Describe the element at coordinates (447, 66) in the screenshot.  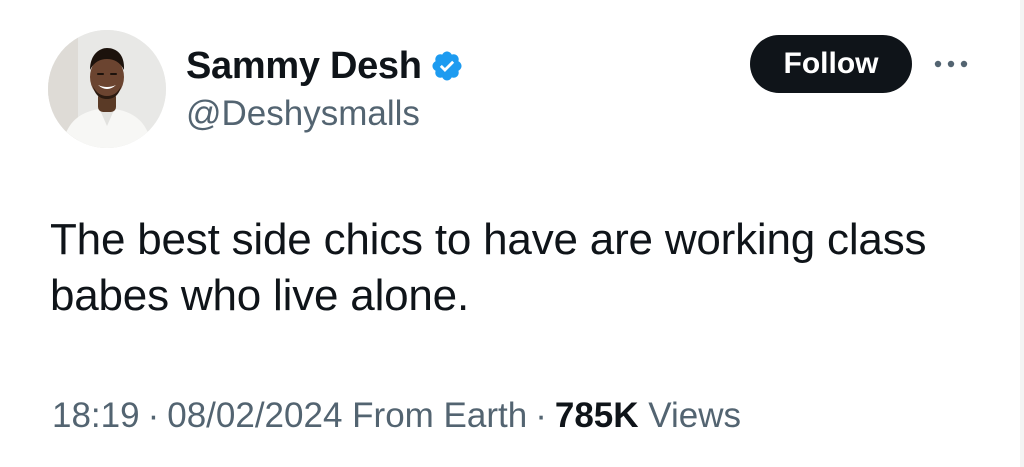
I see `verified-badge-icon` at that location.